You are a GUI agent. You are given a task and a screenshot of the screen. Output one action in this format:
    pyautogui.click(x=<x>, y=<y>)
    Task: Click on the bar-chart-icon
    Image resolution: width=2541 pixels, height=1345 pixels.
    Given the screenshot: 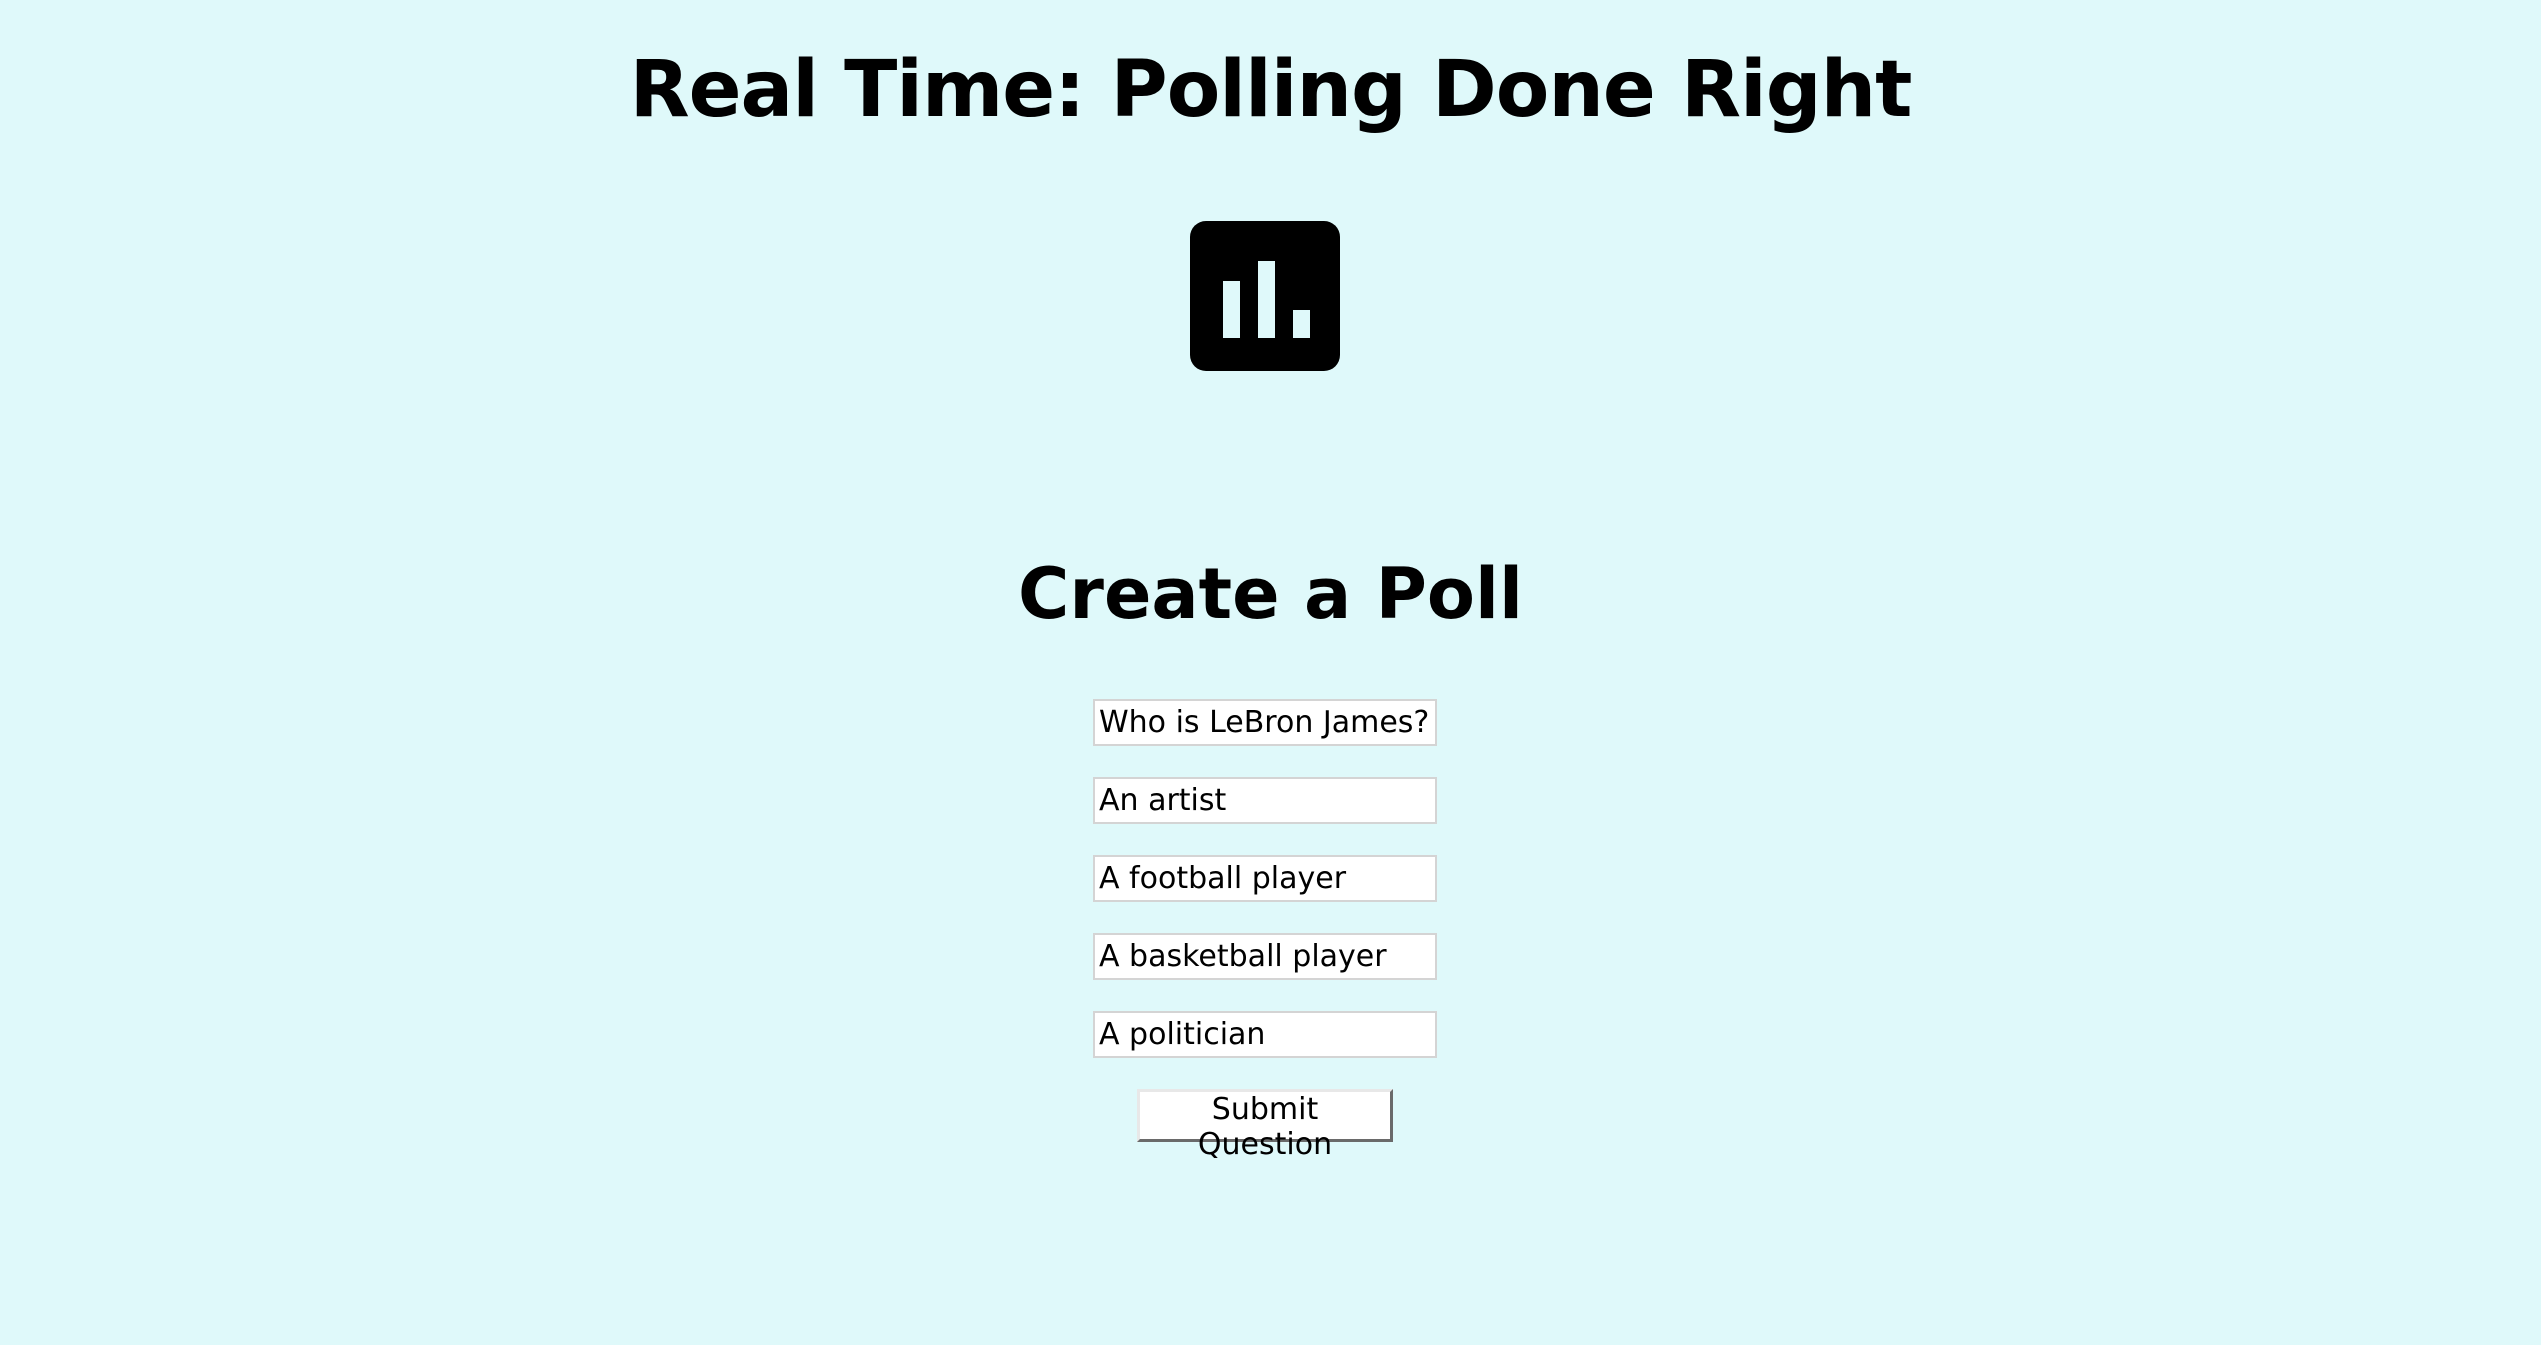 What is the action you would take?
    pyautogui.click(x=1265, y=296)
    